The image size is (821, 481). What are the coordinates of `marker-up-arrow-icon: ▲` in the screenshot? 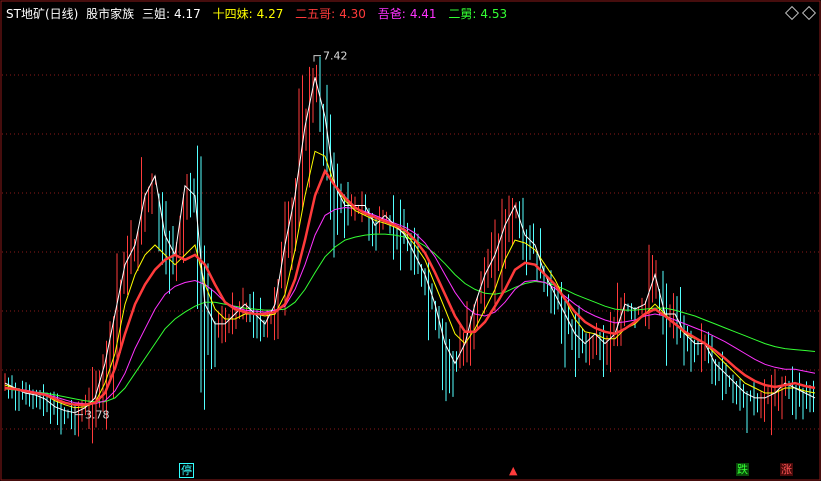 It's located at (513, 470).